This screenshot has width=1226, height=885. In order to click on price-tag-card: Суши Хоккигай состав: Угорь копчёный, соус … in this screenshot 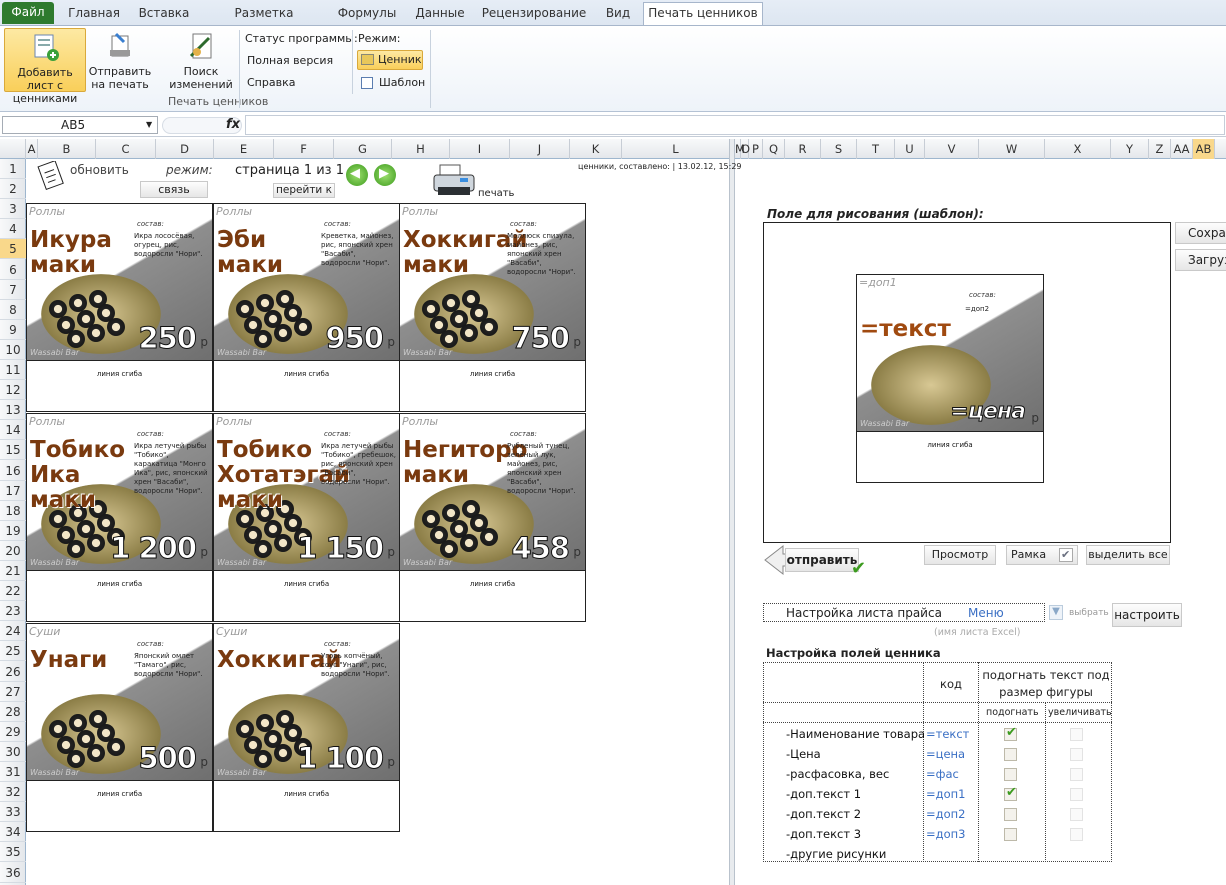, I will do `click(306, 727)`.